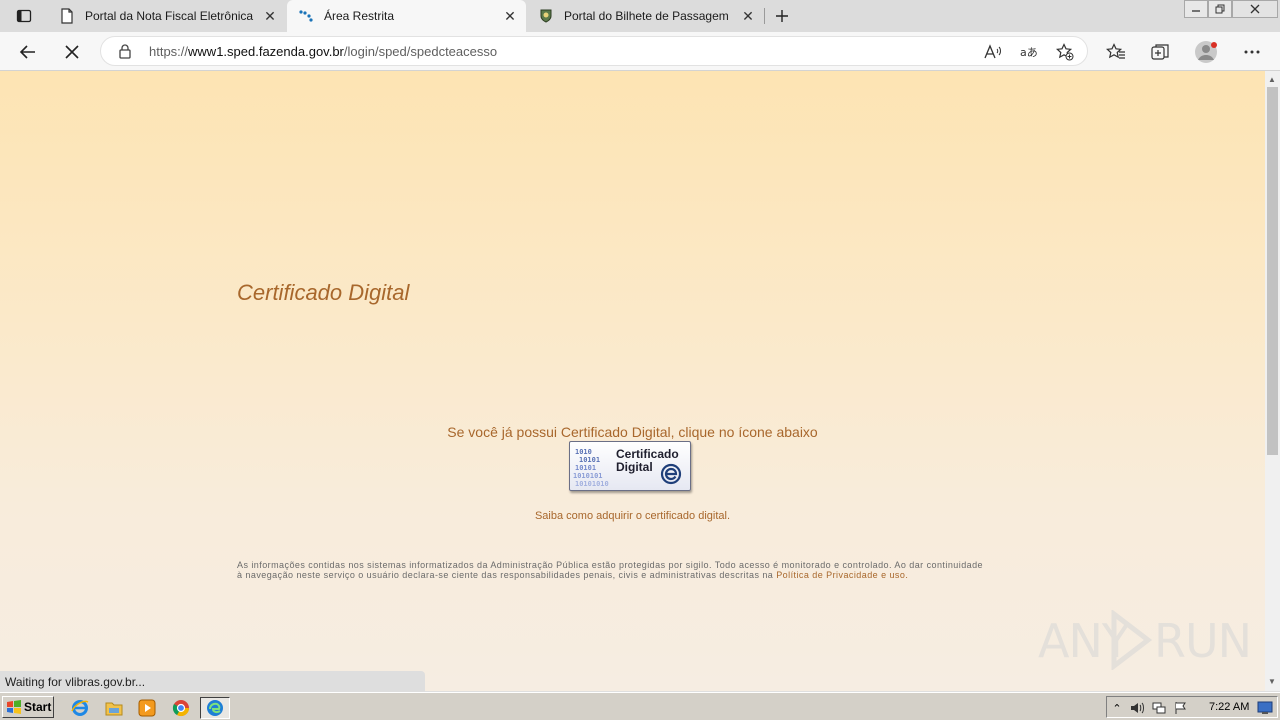 The image size is (1280, 720). Describe the element at coordinates (72, 52) in the screenshot. I see `stop-loading-button` at that location.